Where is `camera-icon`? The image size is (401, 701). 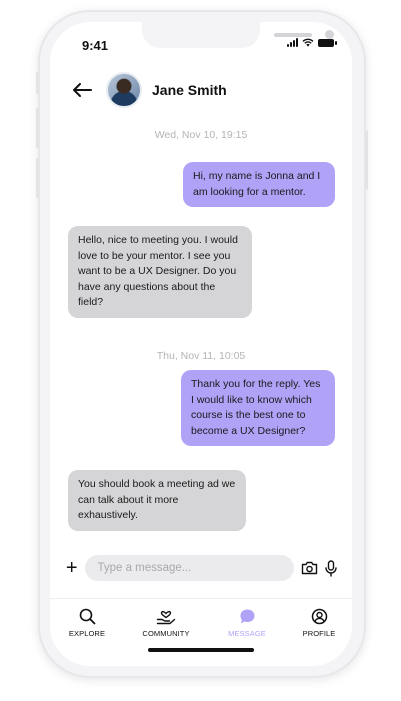
camera-icon is located at coordinates (310, 568).